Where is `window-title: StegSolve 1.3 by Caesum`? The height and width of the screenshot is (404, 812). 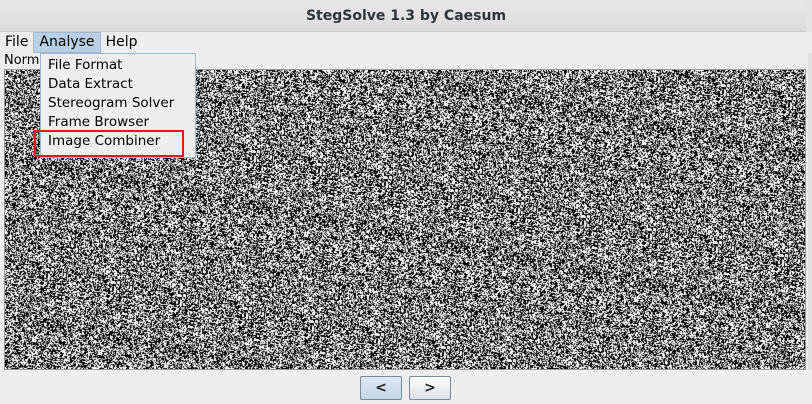 window-title: StegSolve 1.3 by Caesum is located at coordinates (406, 15).